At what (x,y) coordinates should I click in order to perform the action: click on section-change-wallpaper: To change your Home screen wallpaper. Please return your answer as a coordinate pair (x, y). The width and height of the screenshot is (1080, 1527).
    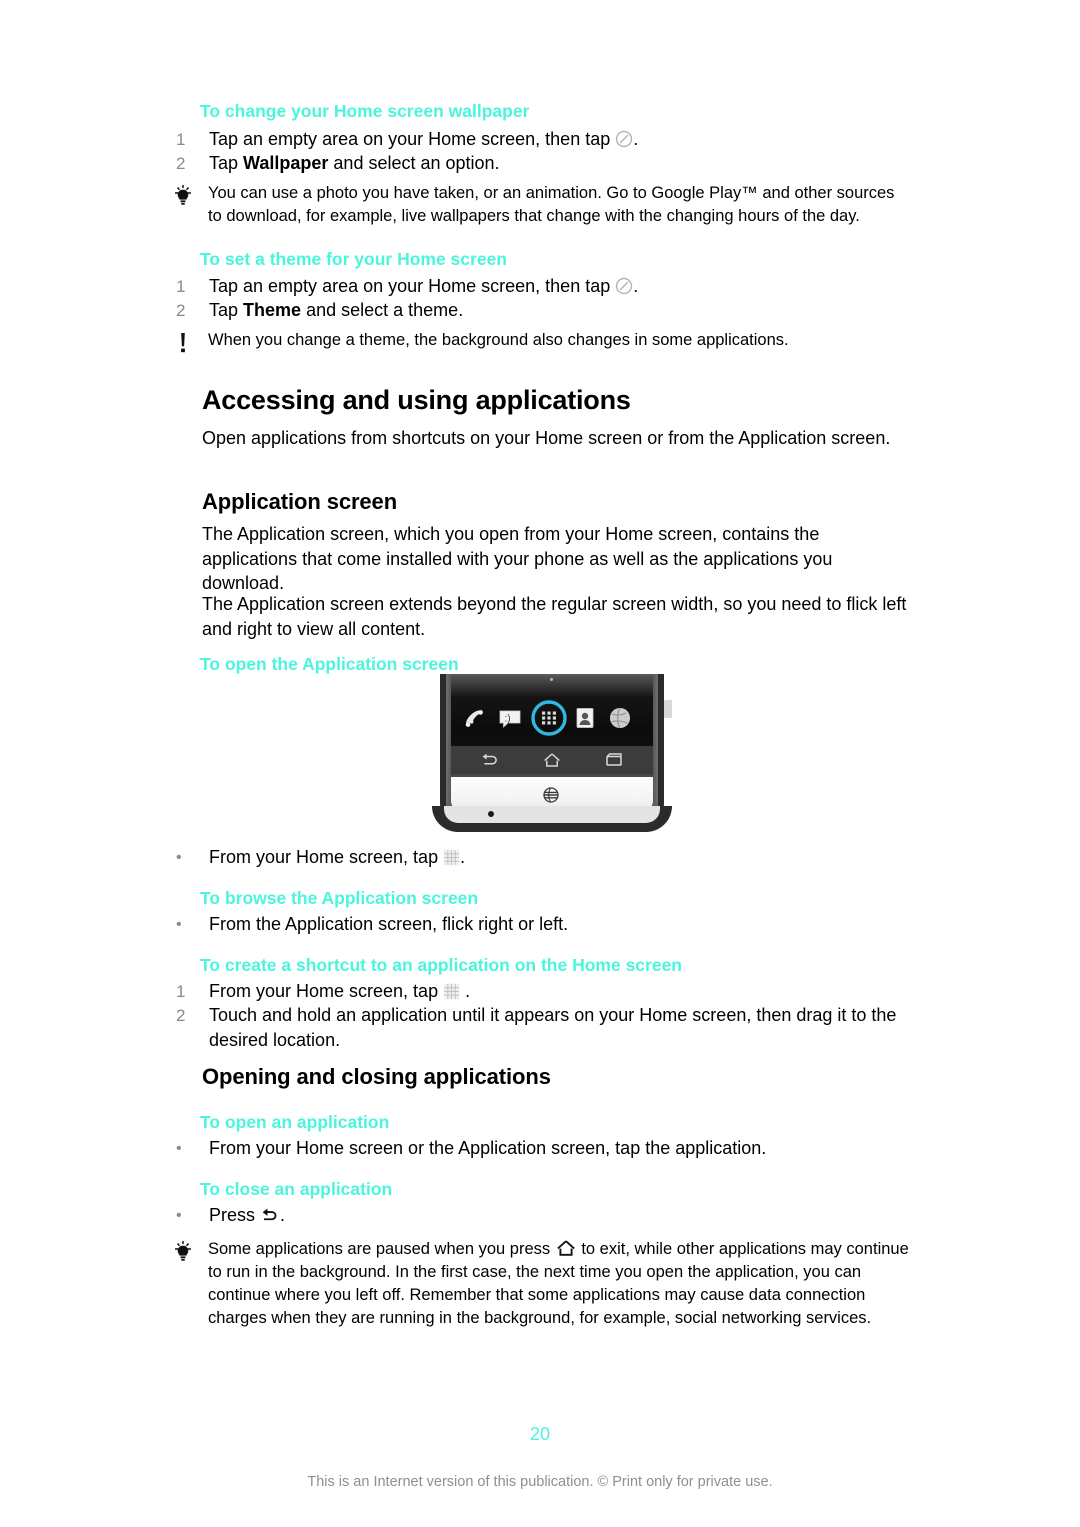
    Looking at the image, I should click on (556, 111).